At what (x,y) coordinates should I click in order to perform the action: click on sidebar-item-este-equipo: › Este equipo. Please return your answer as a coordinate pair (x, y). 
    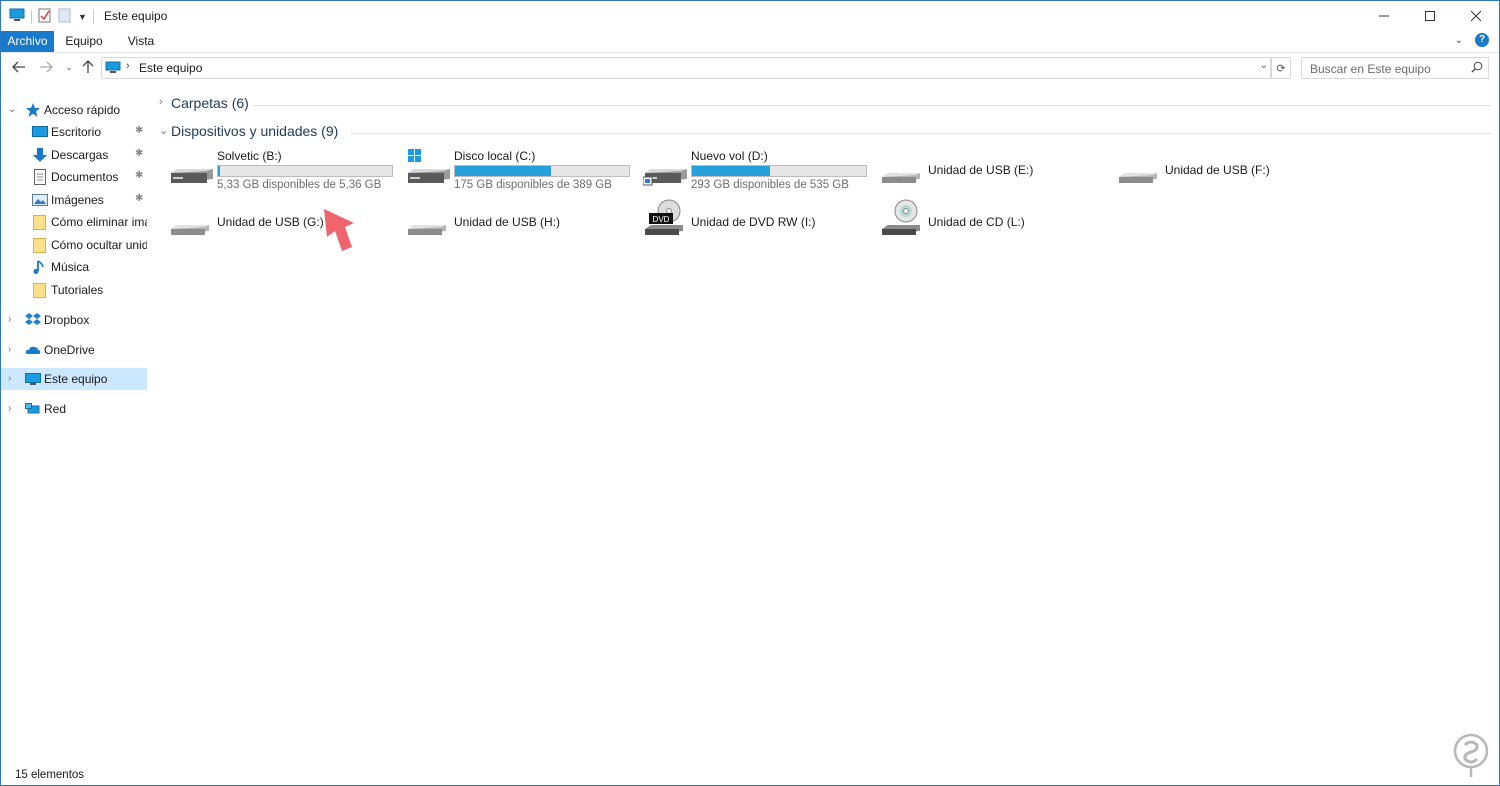
    Looking at the image, I should click on (74, 379).